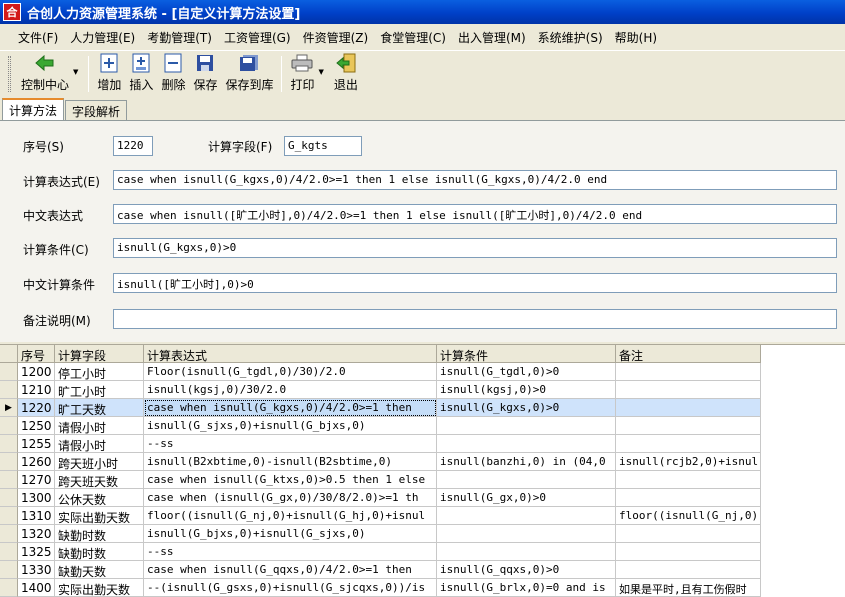 Image resolution: width=845 pixels, height=597 pixels. Describe the element at coordinates (133, 146) in the screenshot. I see `seq-input: 1220` at that location.